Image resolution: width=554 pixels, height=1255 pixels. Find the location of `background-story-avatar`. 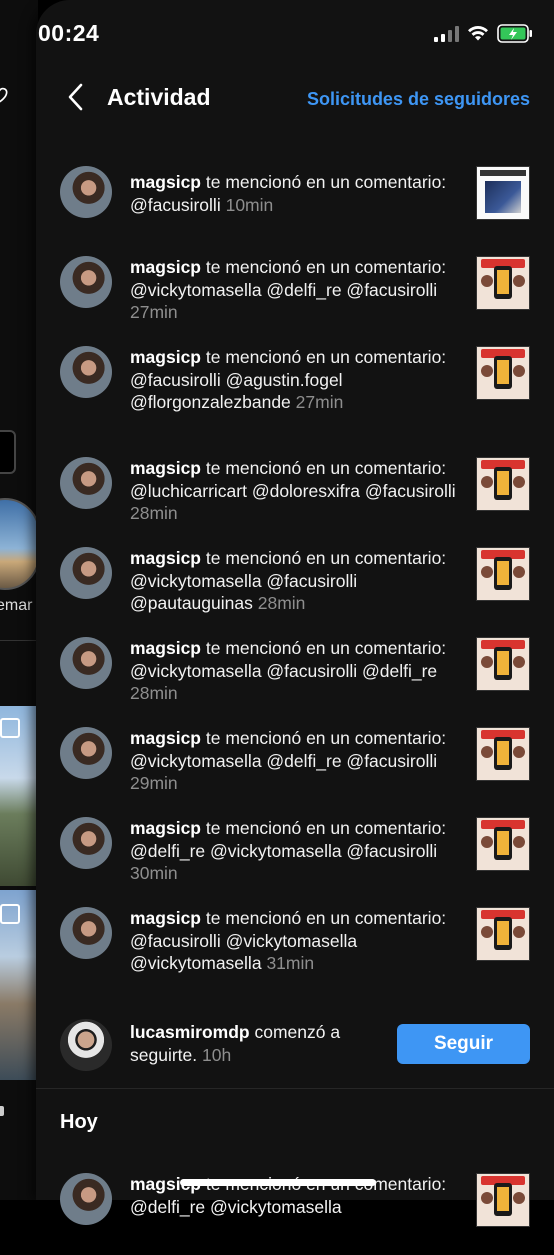

background-story-avatar is located at coordinates (19, 544).